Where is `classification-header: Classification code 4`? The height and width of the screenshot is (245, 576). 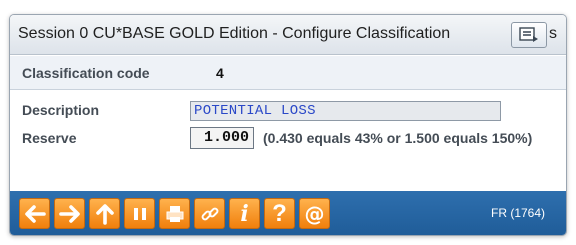 classification-header: Classification code 4 is located at coordinates (288, 73).